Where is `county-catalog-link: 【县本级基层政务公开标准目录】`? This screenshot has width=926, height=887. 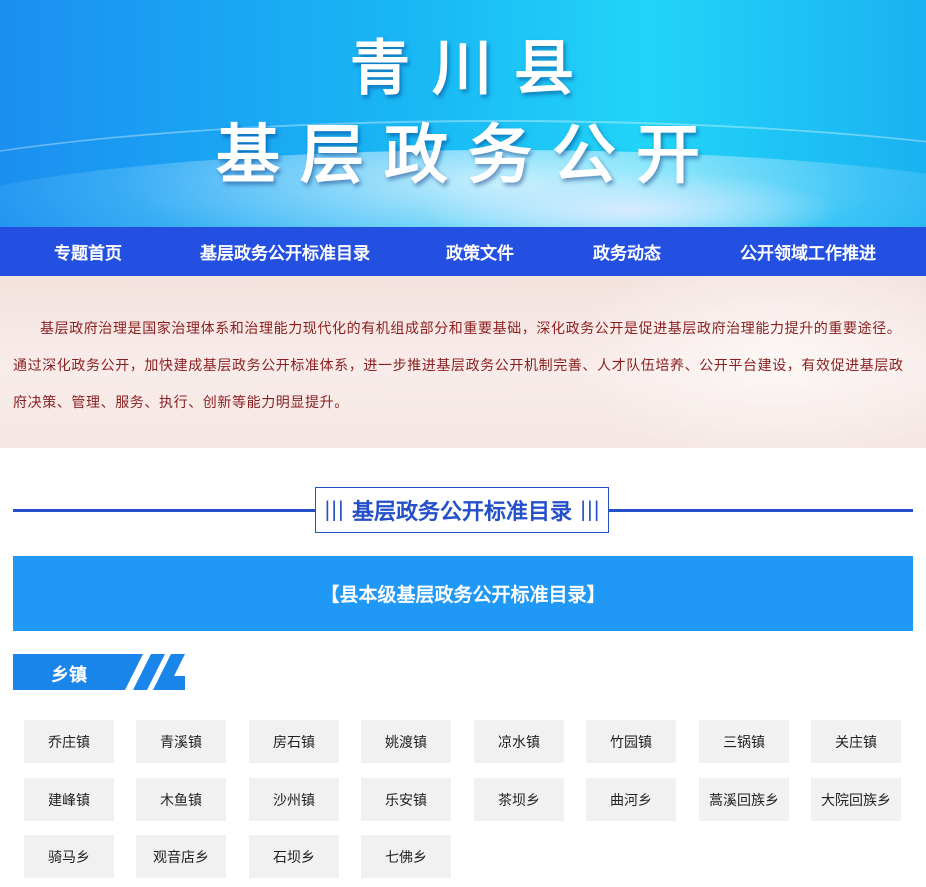 county-catalog-link: 【县本级基层政务公开标准目录】 is located at coordinates (463, 593).